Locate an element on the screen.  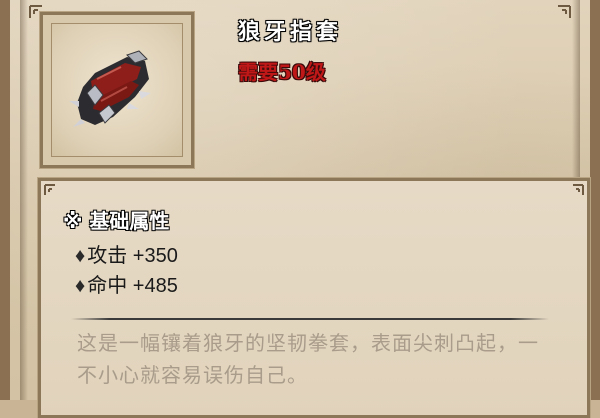
attribute-row-accuracy: ♦ 命中 +485 is located at coordinates (126, 283).